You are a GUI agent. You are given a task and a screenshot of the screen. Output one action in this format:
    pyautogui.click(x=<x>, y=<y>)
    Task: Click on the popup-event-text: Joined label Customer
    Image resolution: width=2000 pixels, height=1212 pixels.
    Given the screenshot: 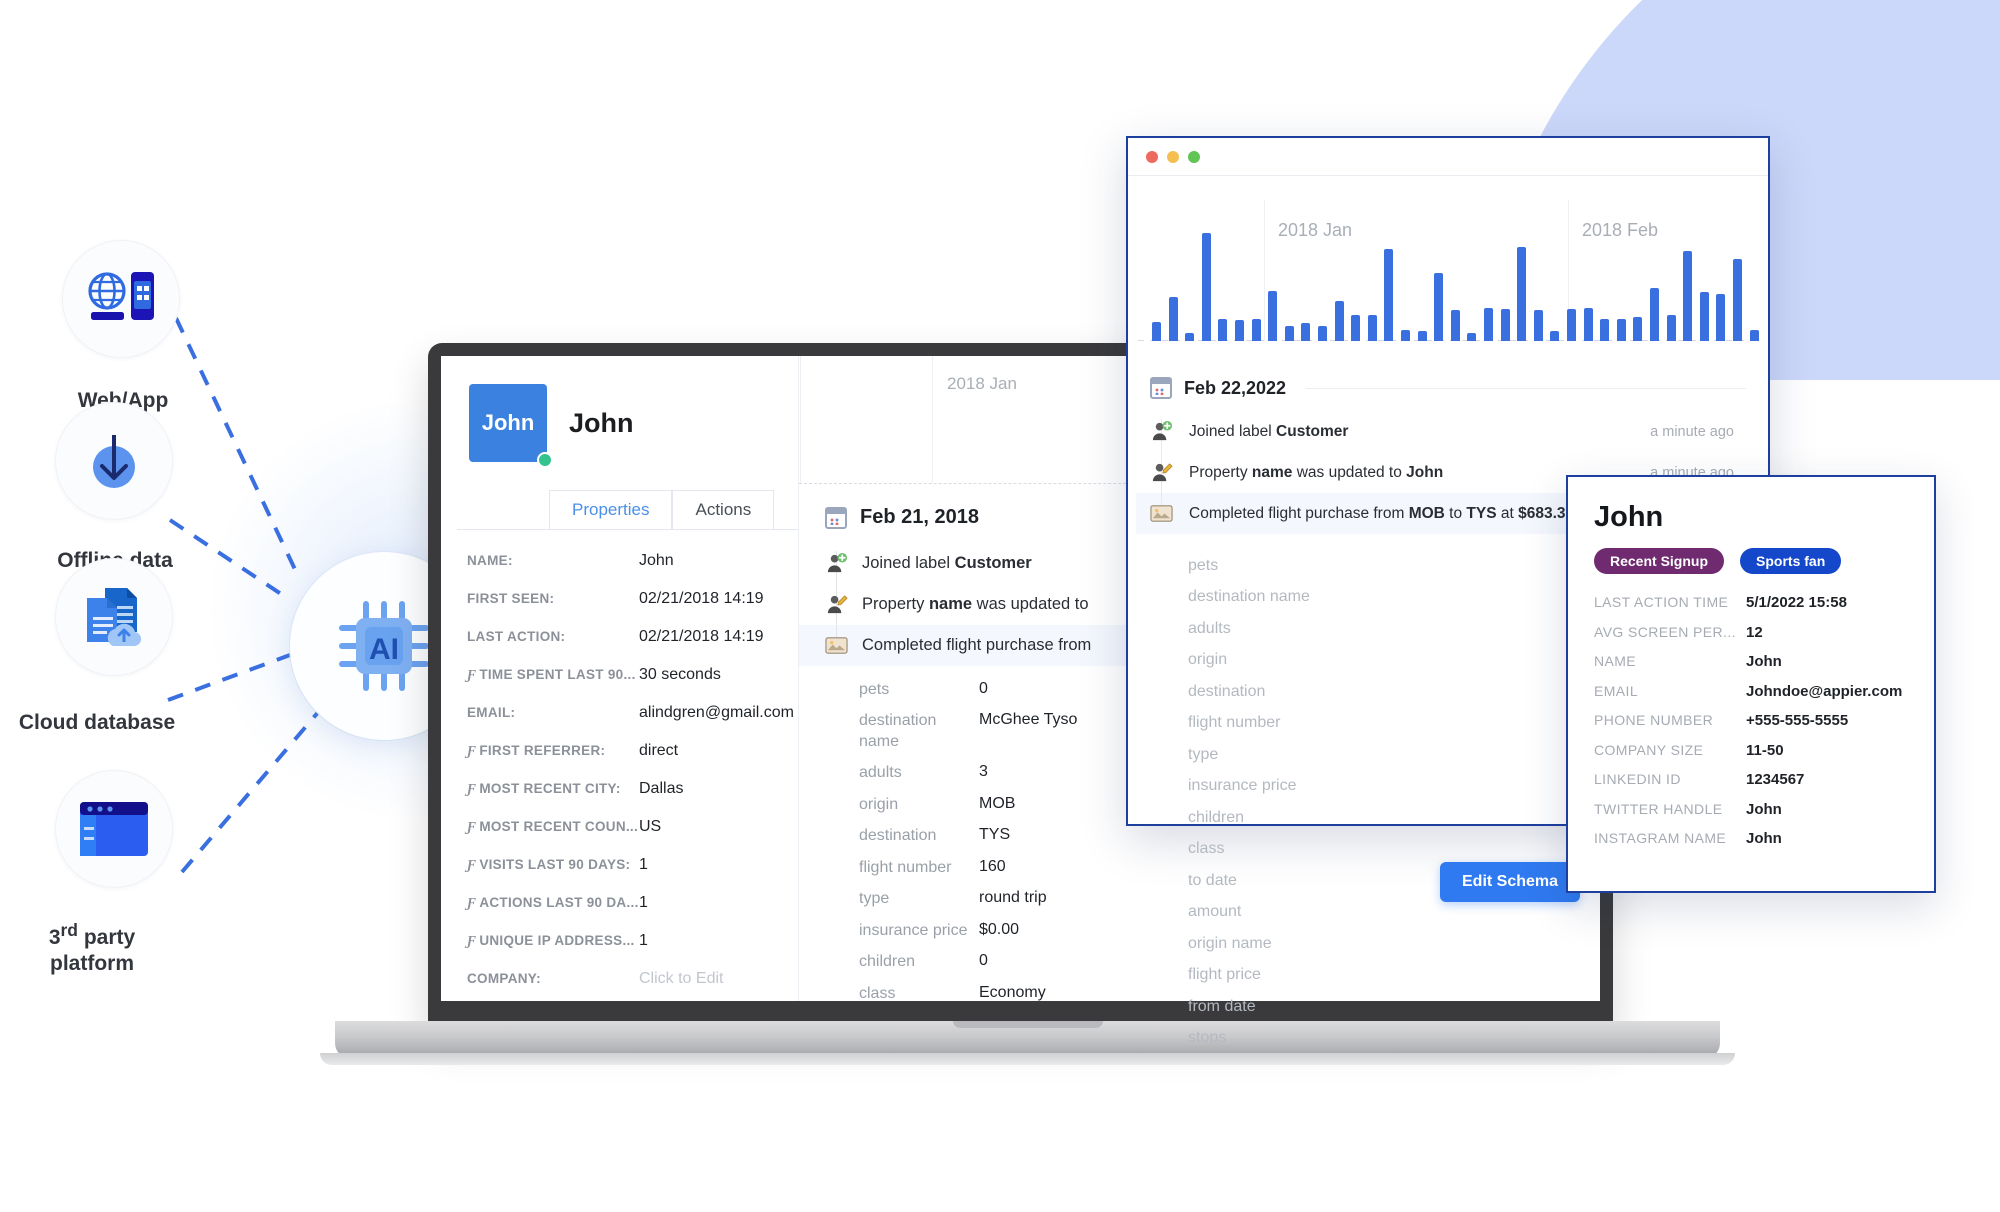 What is the action you would take?
    pyautogui.click(x=1269, y=431)
    